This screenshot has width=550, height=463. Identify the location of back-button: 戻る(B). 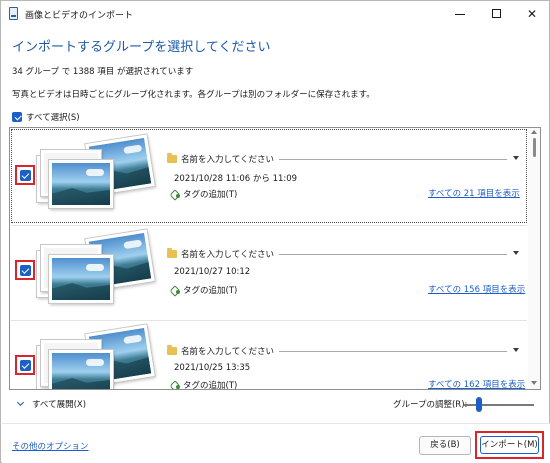
(445, 445).